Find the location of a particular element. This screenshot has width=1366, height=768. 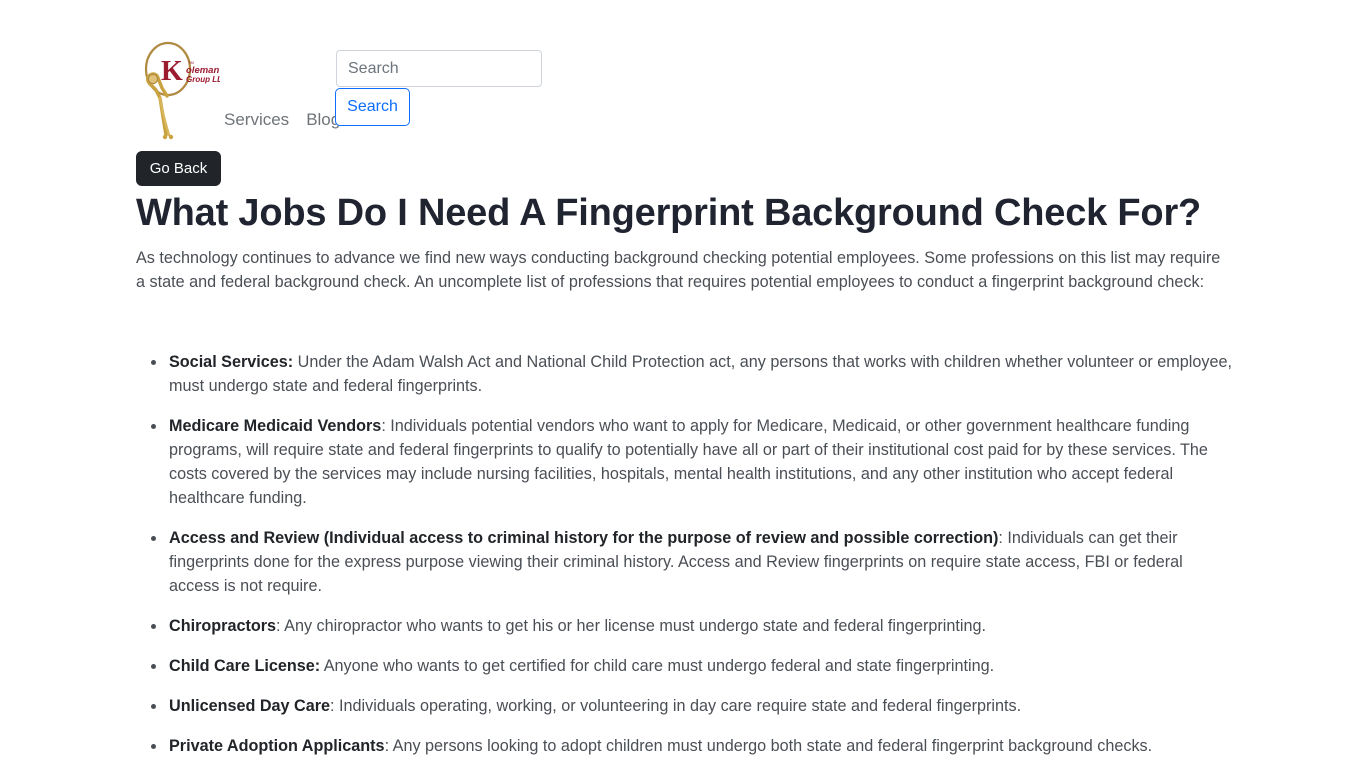

site-logo: K TM oleman Group LLC. is located at coordinates (178, 88).